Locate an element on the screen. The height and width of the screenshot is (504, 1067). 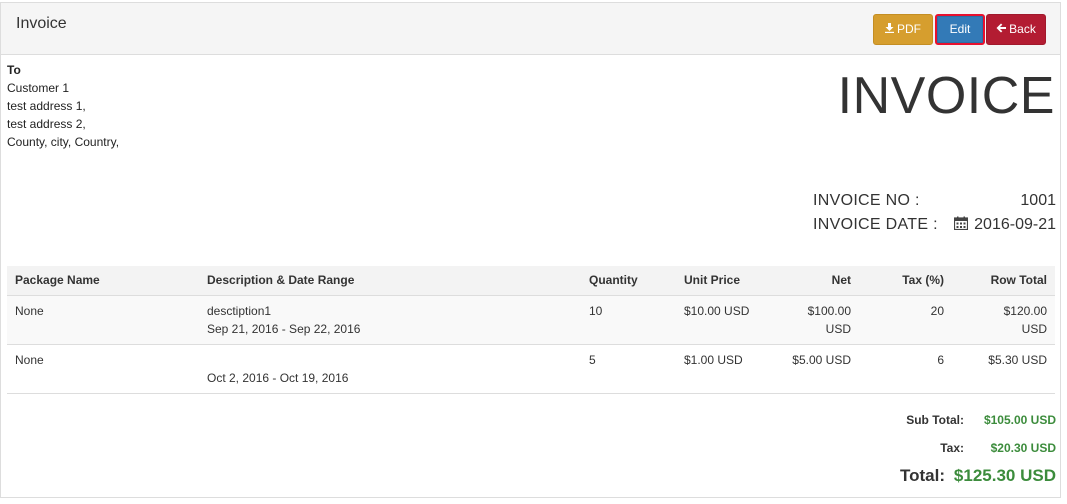
description-cell: Oct 2, 2016 - Oct 19, 2016 is located at coordinates (390, 369).